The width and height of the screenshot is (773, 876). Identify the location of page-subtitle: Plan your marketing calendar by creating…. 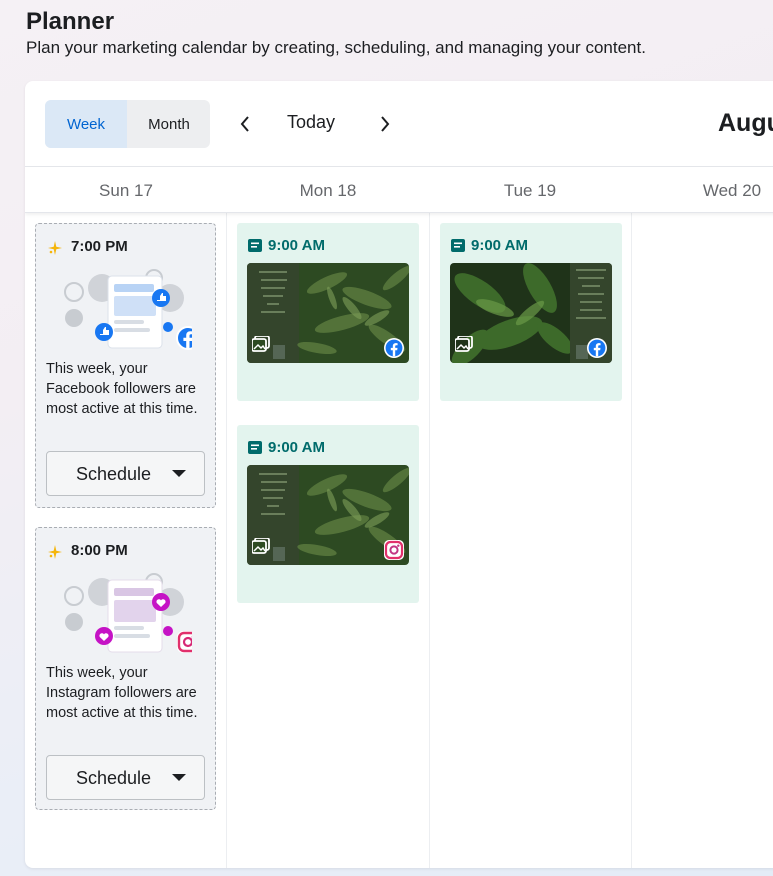
(336, 47).